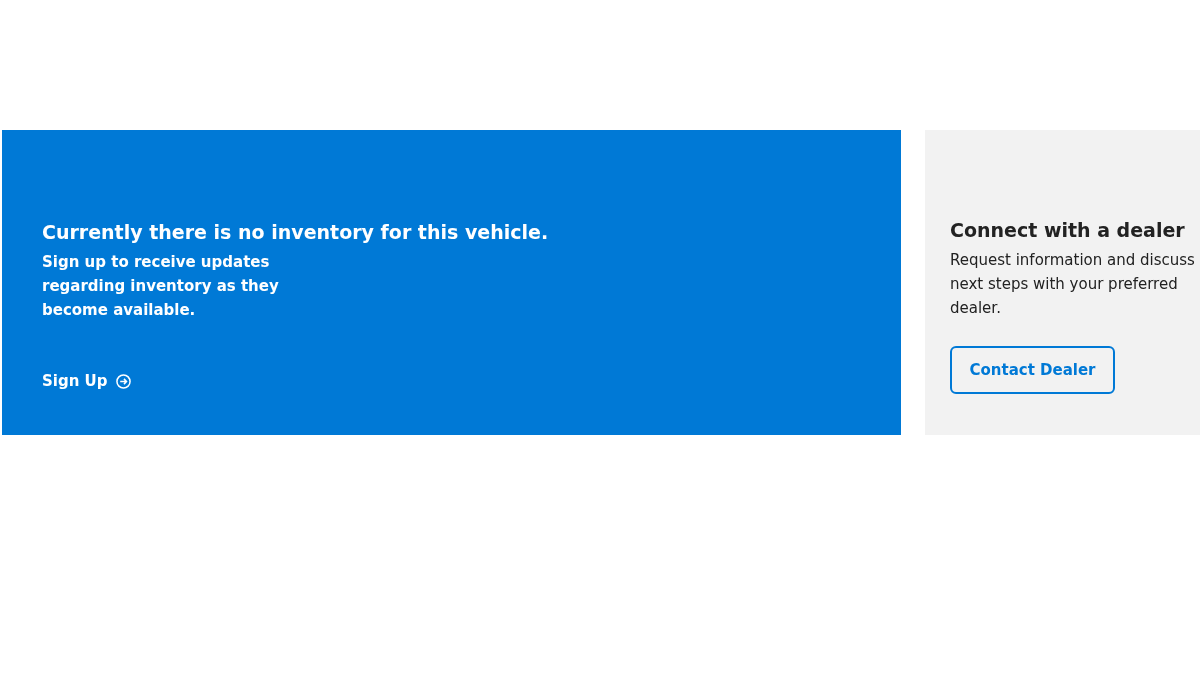 The height and width of the screenshot is (675, 1200). What do you see at coordinates (296, 232) in the screenshot?
I see `banner-heading: Currently there is no inventory for this vehicle.` at bounding box center [296, 232].